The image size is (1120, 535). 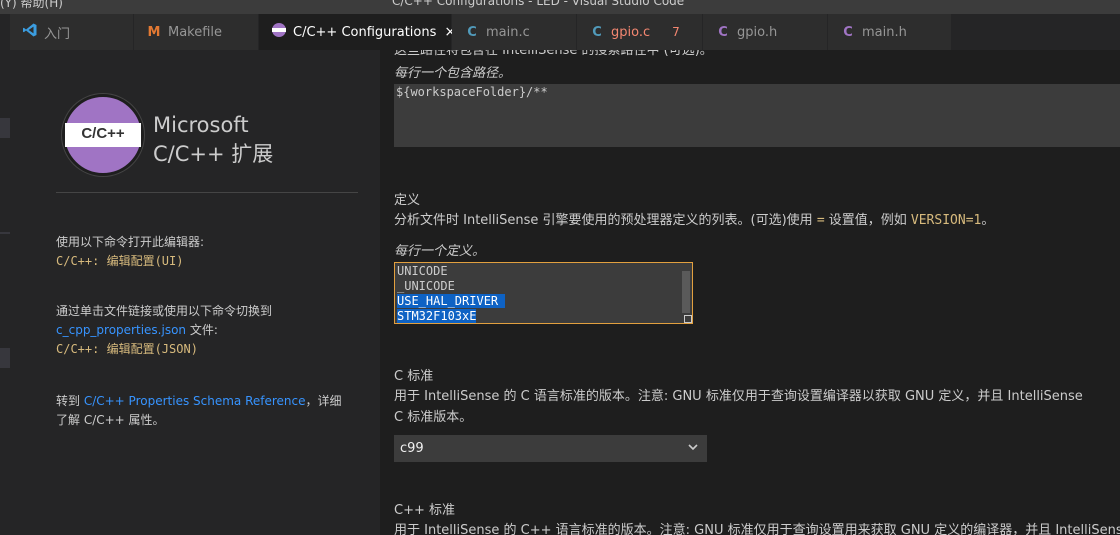 I want to click on tab-label: main.h, so click(x=884, y=32).